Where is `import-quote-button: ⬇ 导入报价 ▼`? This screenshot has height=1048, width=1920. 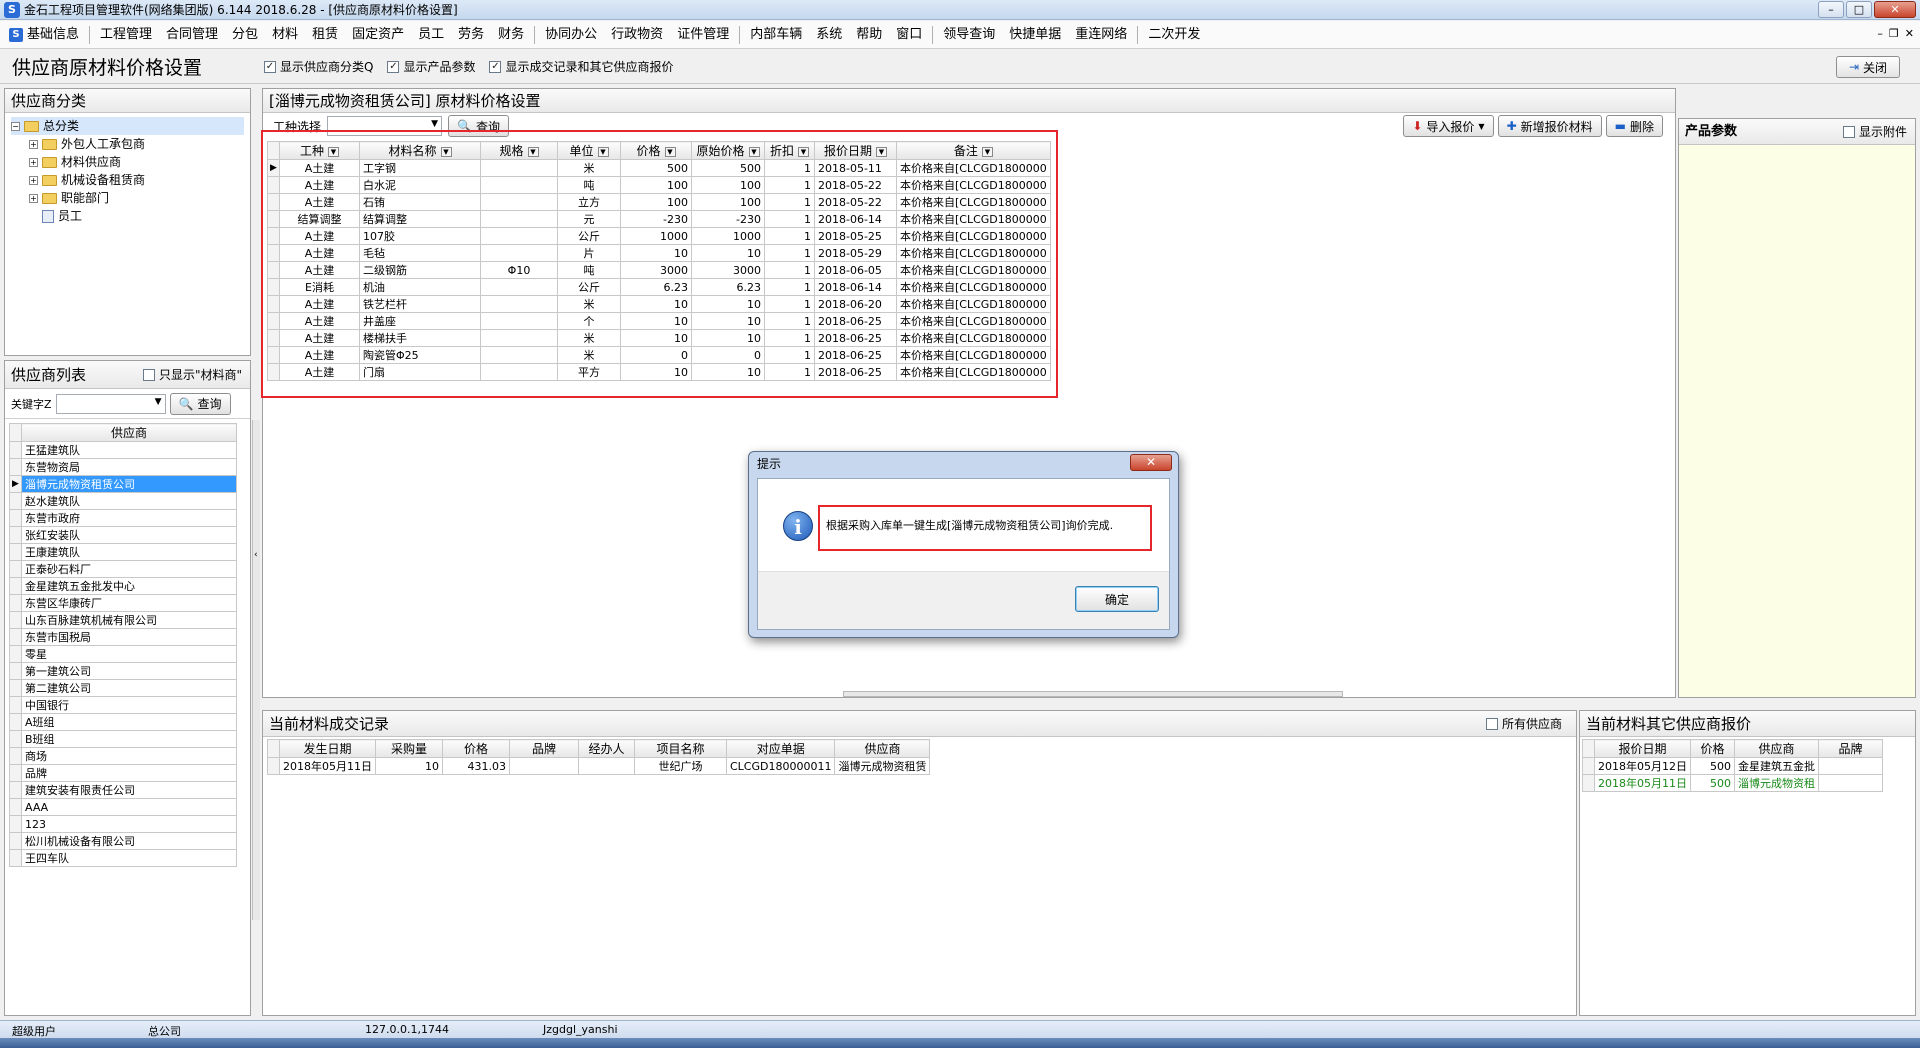
import-quote-button: ⬇ 导入报价 ▼ is located at coordinates (1448, 126).